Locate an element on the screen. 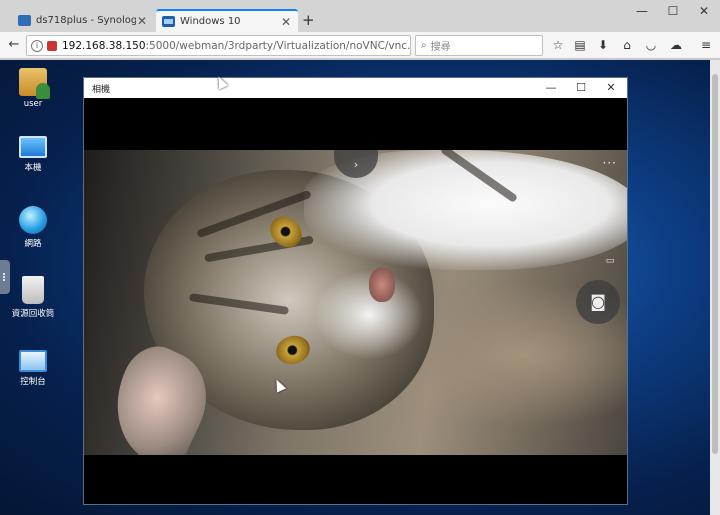 This screenshot has width=720, height=515. download-icon: ⬇ is located at coordinates (603, 45).